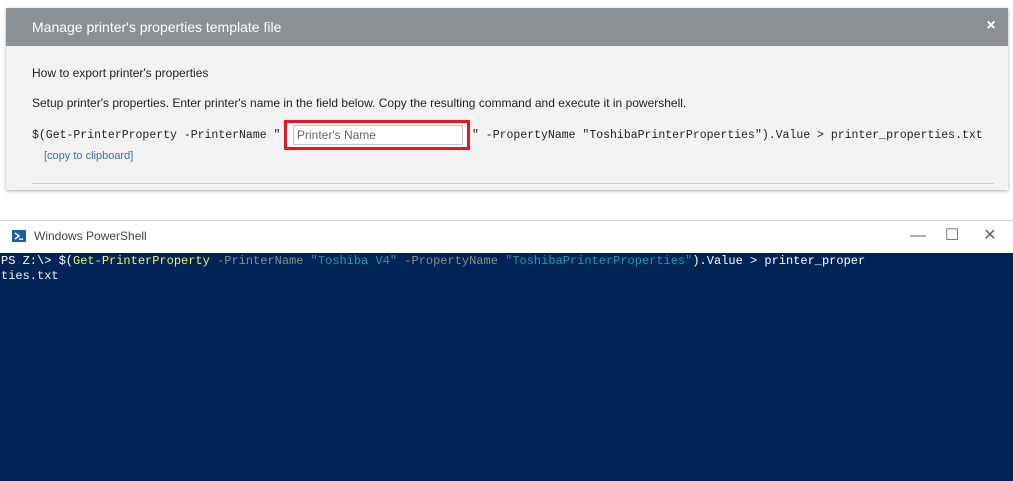 Image resolution: width=1013 pixels, height=481 pixels. I want to click on printer-name-input, so click(378, 135).